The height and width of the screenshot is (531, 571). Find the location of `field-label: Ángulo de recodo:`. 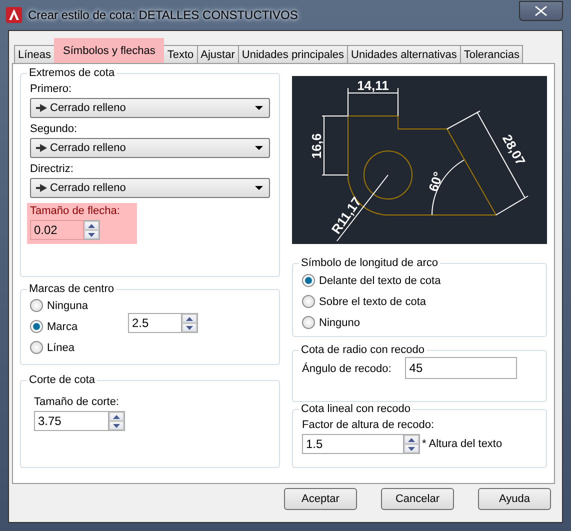

field-label: Ángulo de recodo: is located at coordinates (347, 368).